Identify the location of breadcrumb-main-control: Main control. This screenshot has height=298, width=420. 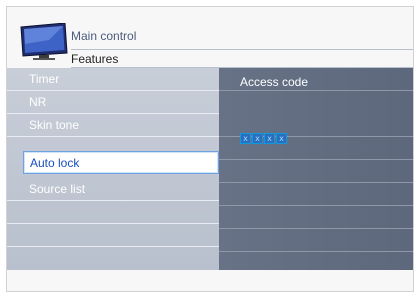
(104, 36).